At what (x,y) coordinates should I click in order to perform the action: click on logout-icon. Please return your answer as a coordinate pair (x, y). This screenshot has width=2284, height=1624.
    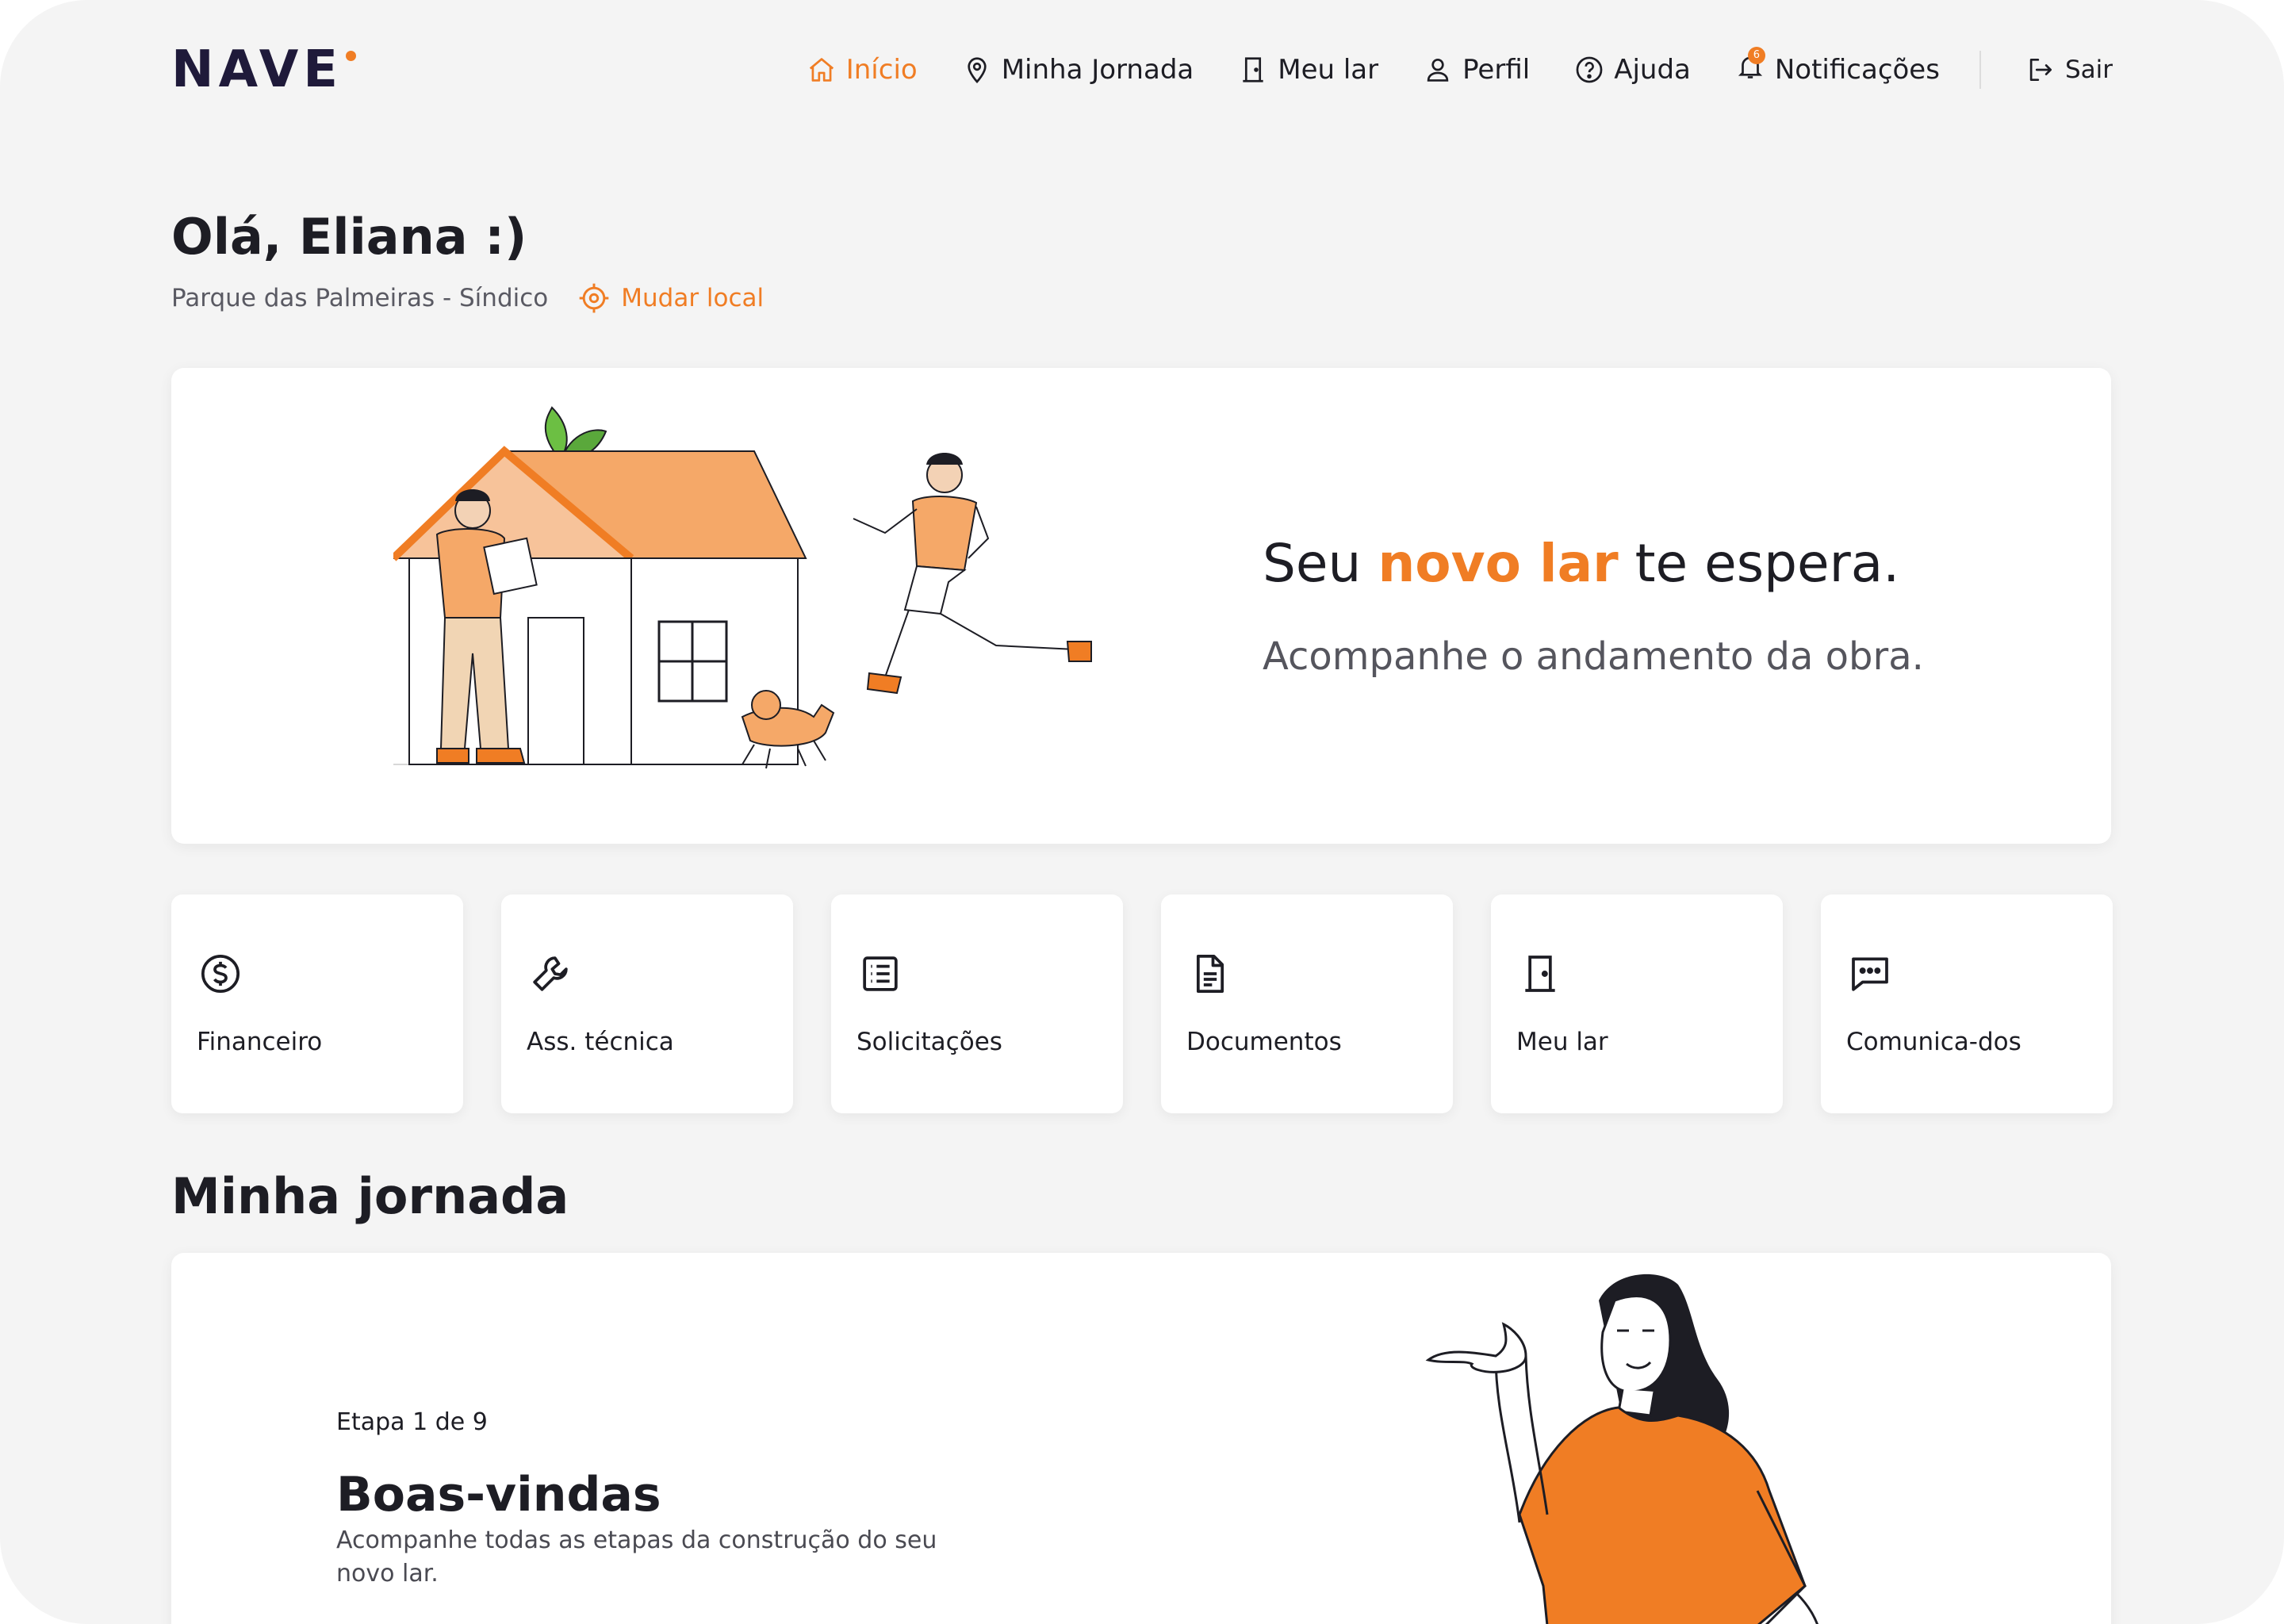
    Looking at the image, I should click on (2040, 70).